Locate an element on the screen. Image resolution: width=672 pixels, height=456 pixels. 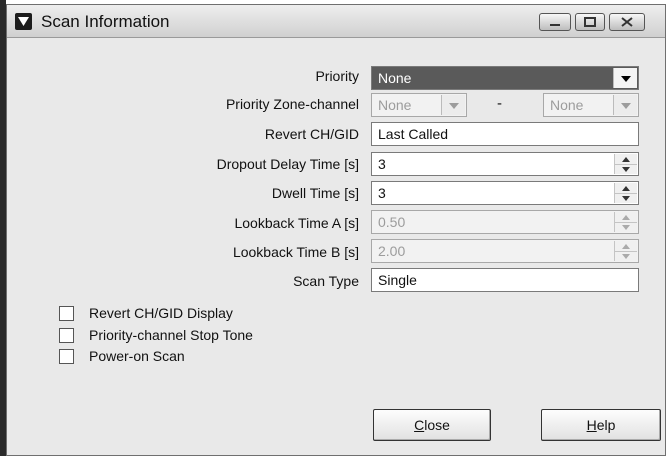
close-button-label: lose is located at coordinates (437, 425).